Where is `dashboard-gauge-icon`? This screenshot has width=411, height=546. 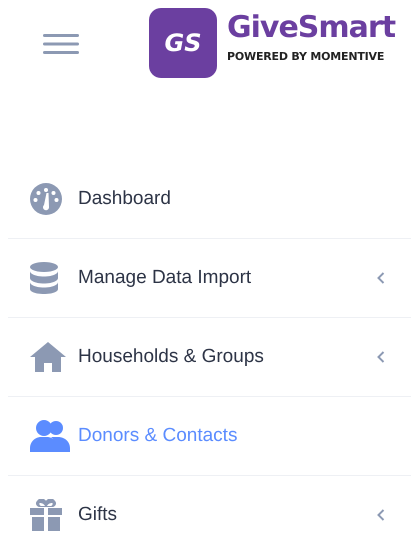 dashboard-gauge-icon is located at coordinates (46, 199).